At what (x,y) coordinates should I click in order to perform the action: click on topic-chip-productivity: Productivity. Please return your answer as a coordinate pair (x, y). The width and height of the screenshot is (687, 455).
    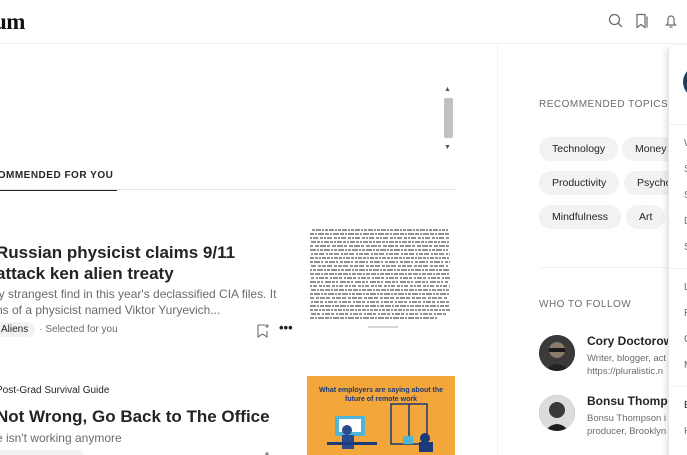
    Looking at the image, I should click on (579, 183).